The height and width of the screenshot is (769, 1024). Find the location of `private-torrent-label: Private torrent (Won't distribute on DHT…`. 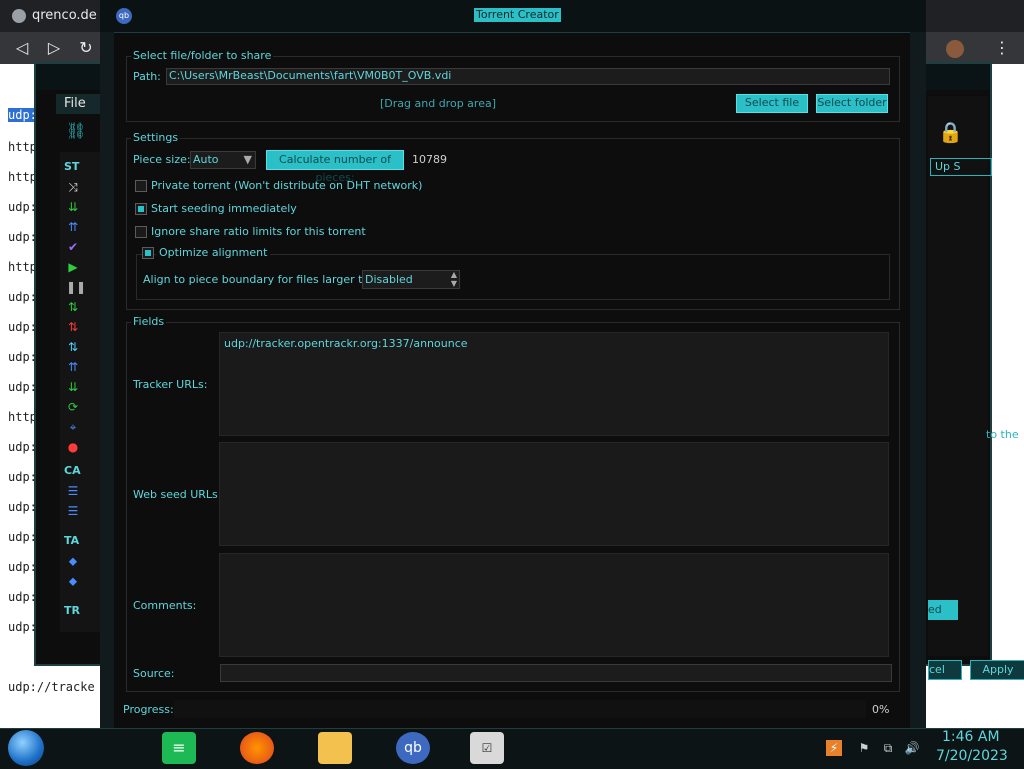

private-torrent-label: Private torrent (Won't distribute on DHT… is located at coordinates (286, 186).